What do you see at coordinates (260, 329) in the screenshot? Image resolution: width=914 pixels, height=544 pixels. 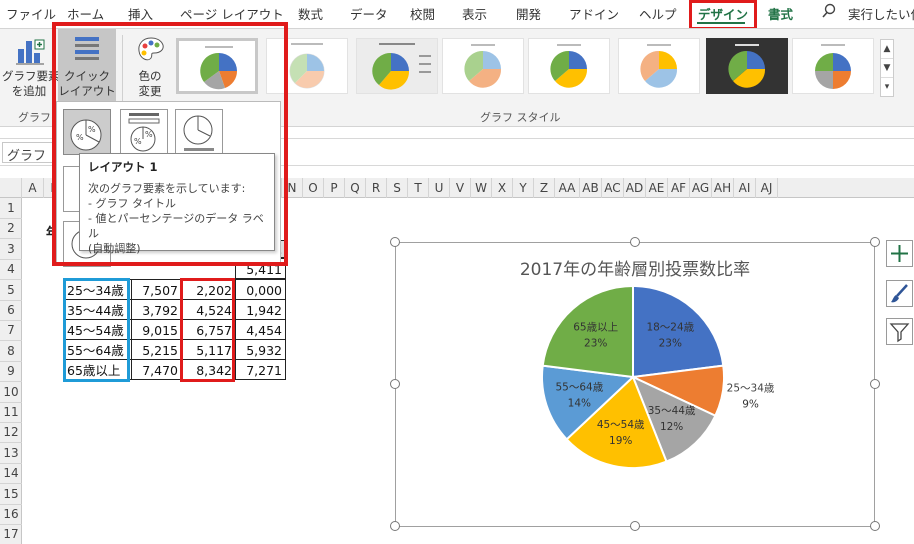 I see `table-cell: 4,454` at bounding box center [260, 329].